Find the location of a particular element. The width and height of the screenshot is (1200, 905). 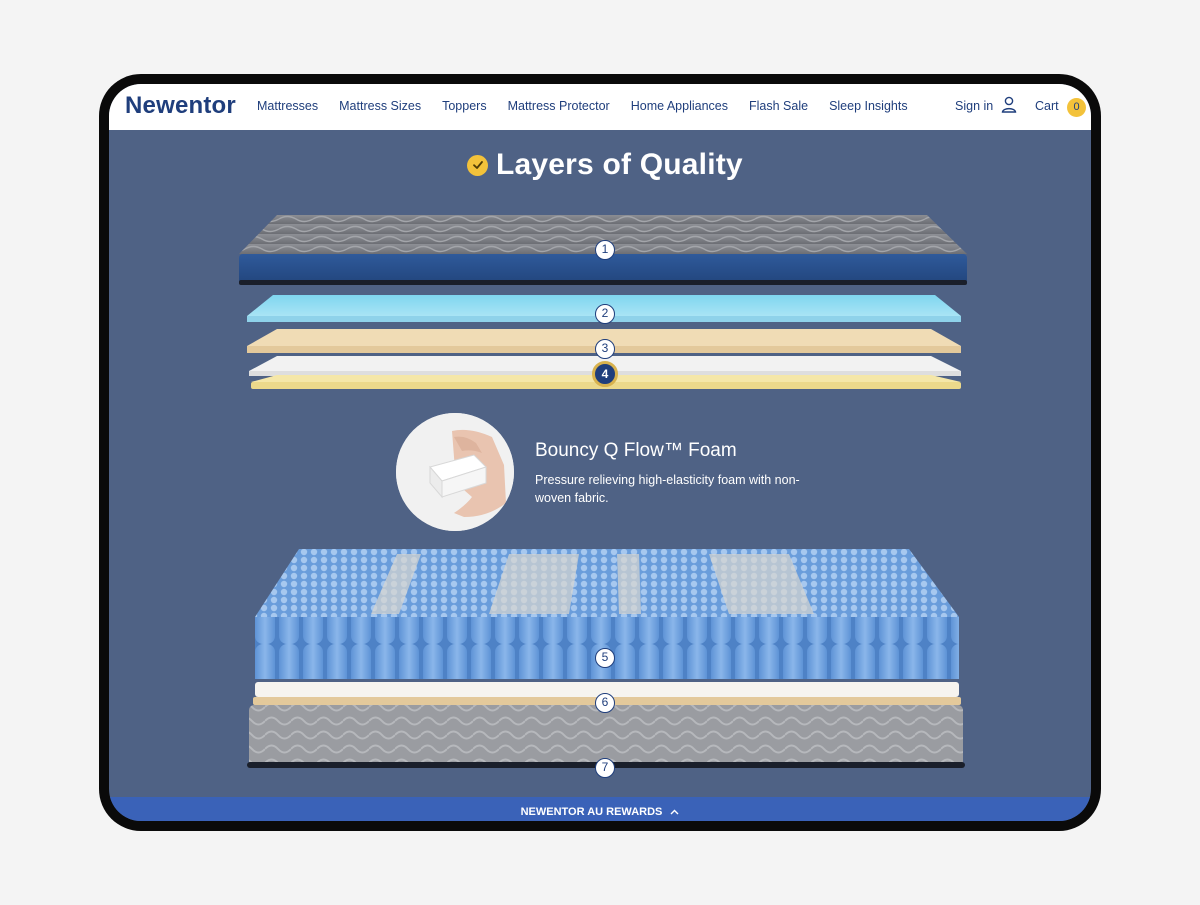

layer-marker-6: 6 is located at coordinates (605, 703).